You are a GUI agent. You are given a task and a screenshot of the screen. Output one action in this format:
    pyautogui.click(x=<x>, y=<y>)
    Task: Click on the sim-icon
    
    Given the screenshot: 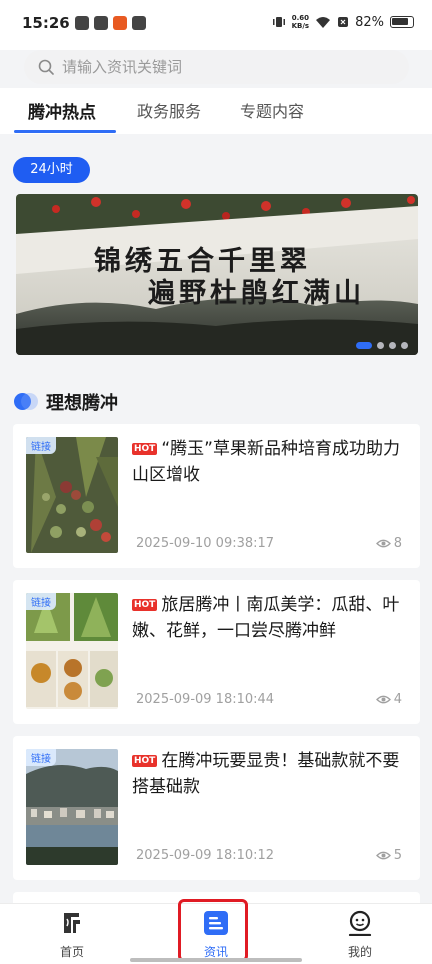 What is the action you would take?
    pyautogui.click(x=343, y=22)
    